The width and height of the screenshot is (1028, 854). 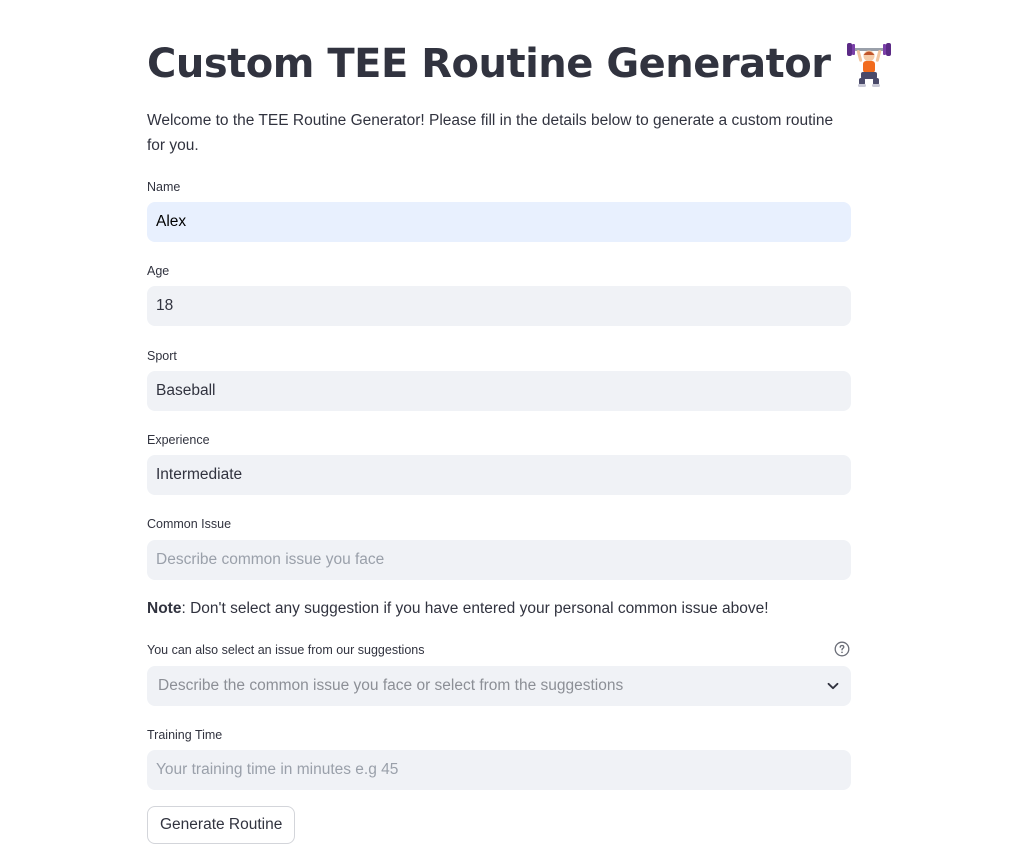 What do you see at coordinates (185, 735) in the screenshot?
I see `training-time-label: Training Time` at bounding box center [185, 735].